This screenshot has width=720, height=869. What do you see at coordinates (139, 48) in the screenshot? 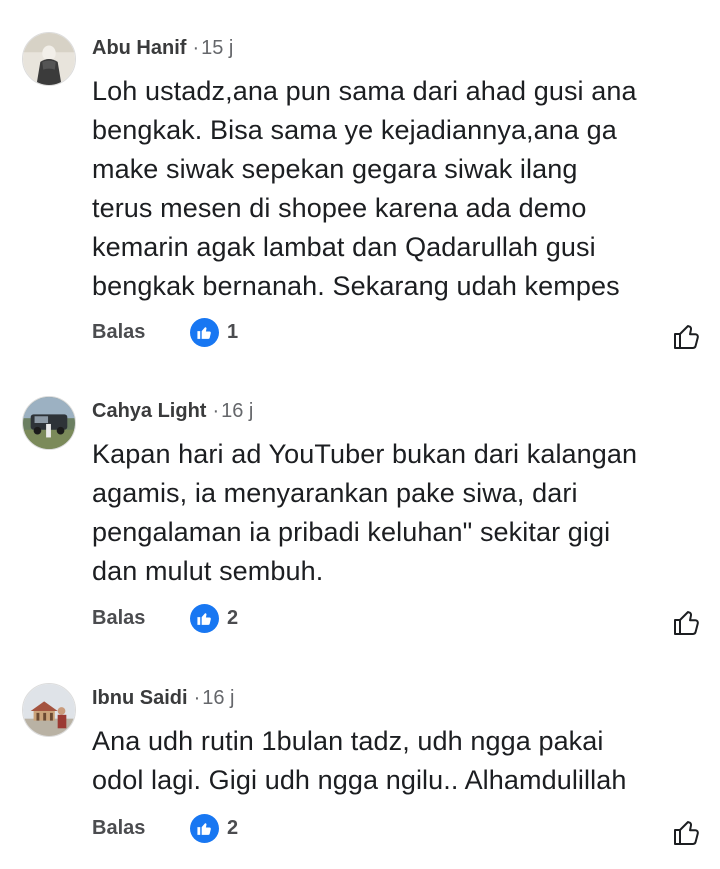
I see `author-name: Abu Hanif` at bounding box center [139, 48].